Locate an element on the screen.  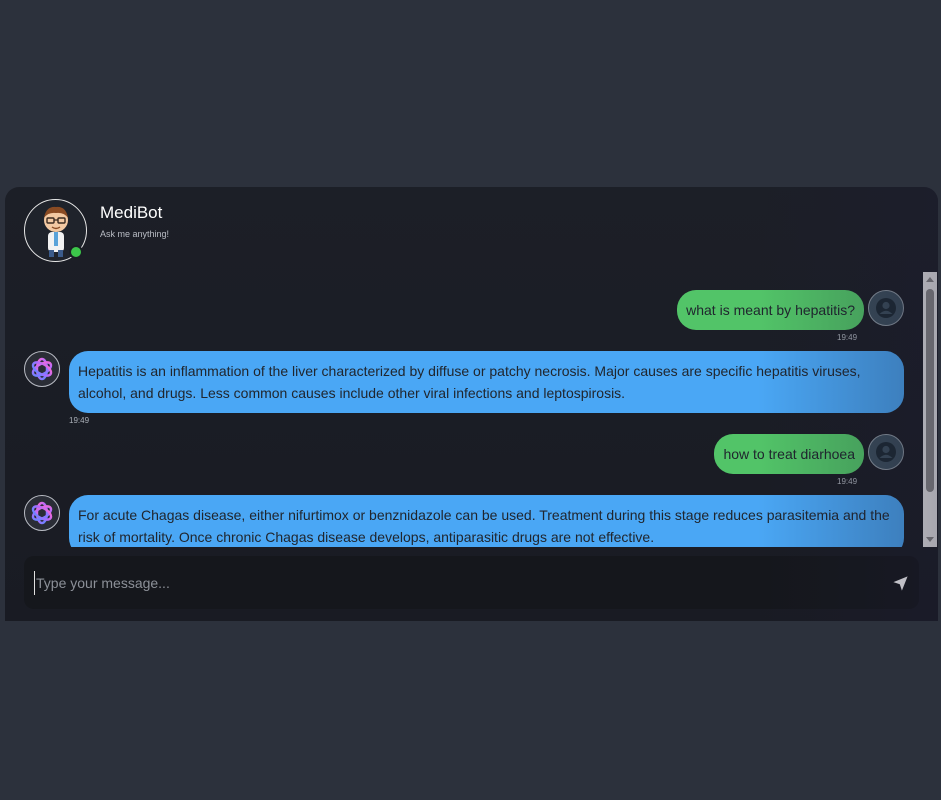
message-composer is located at coordinates (471, 582).